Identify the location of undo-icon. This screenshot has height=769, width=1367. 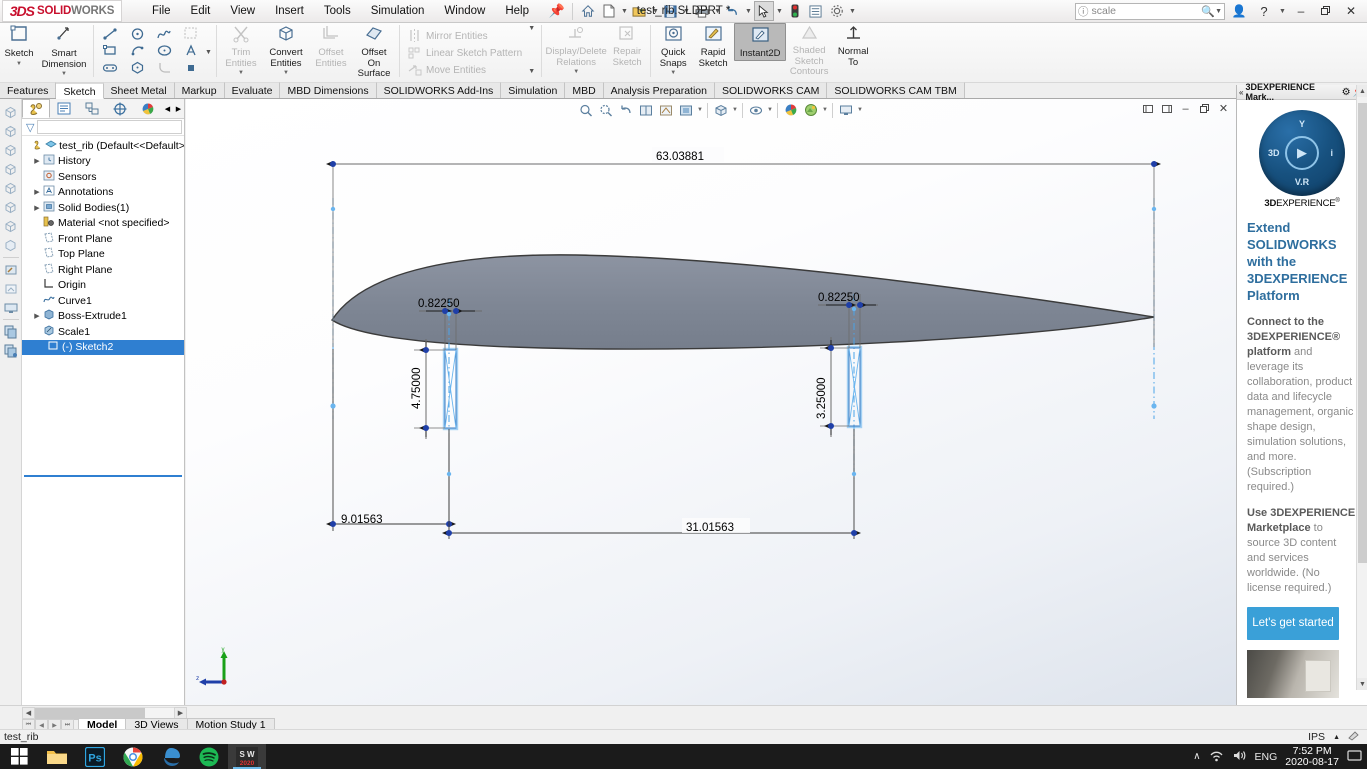
(733, 11).